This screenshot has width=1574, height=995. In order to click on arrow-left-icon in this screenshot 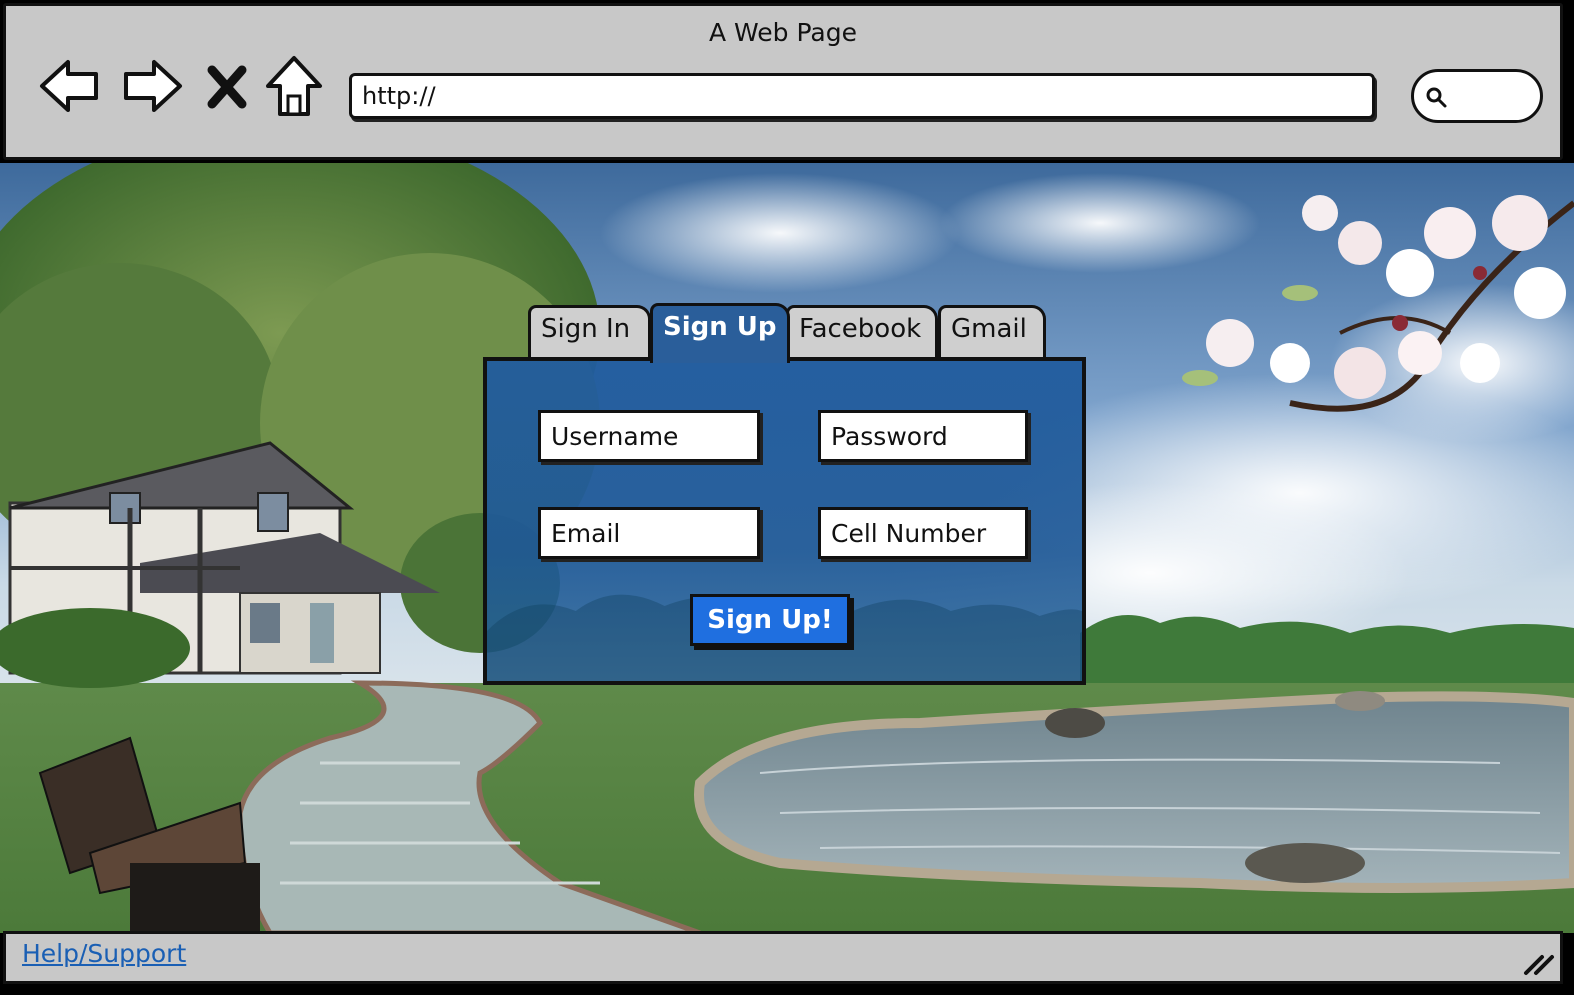, I will do `click(69, 86)`.